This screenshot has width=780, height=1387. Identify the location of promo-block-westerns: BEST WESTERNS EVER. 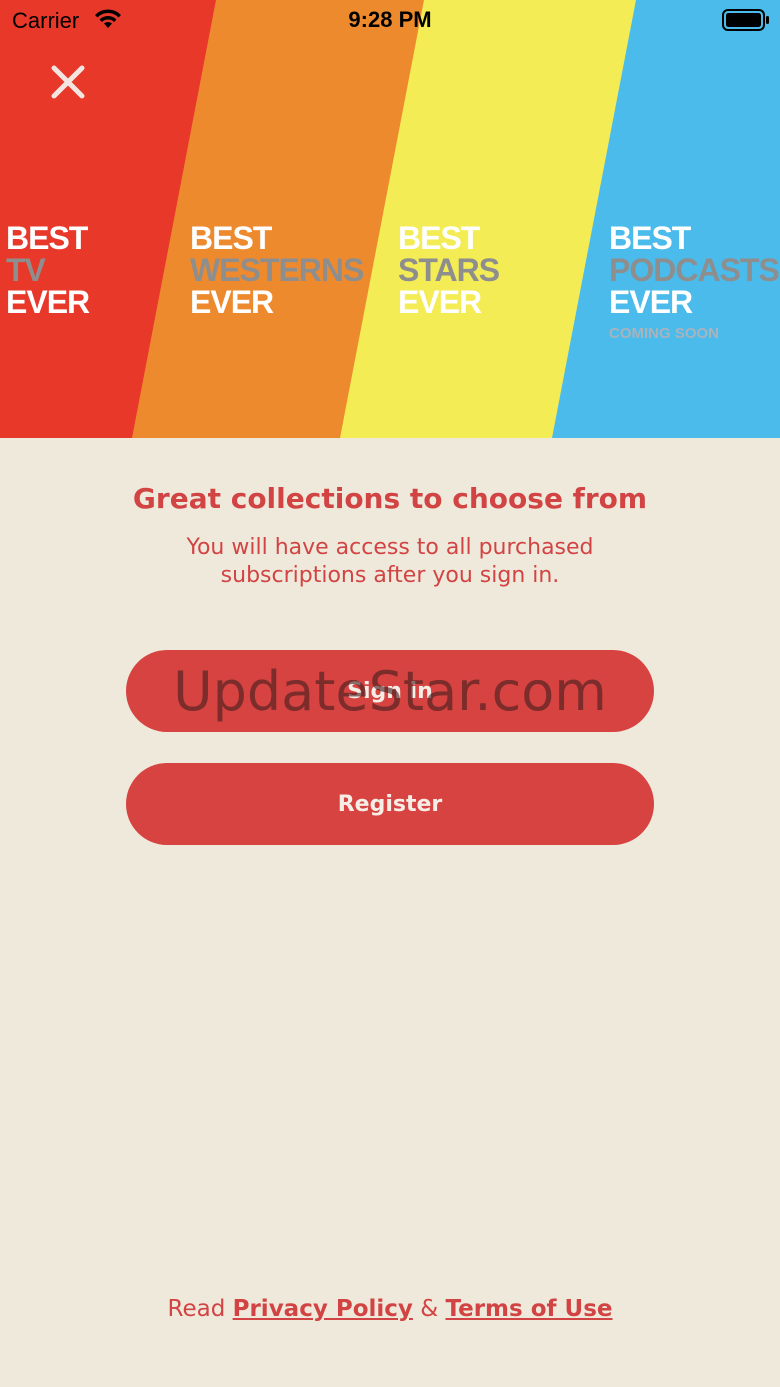
(277, 270).